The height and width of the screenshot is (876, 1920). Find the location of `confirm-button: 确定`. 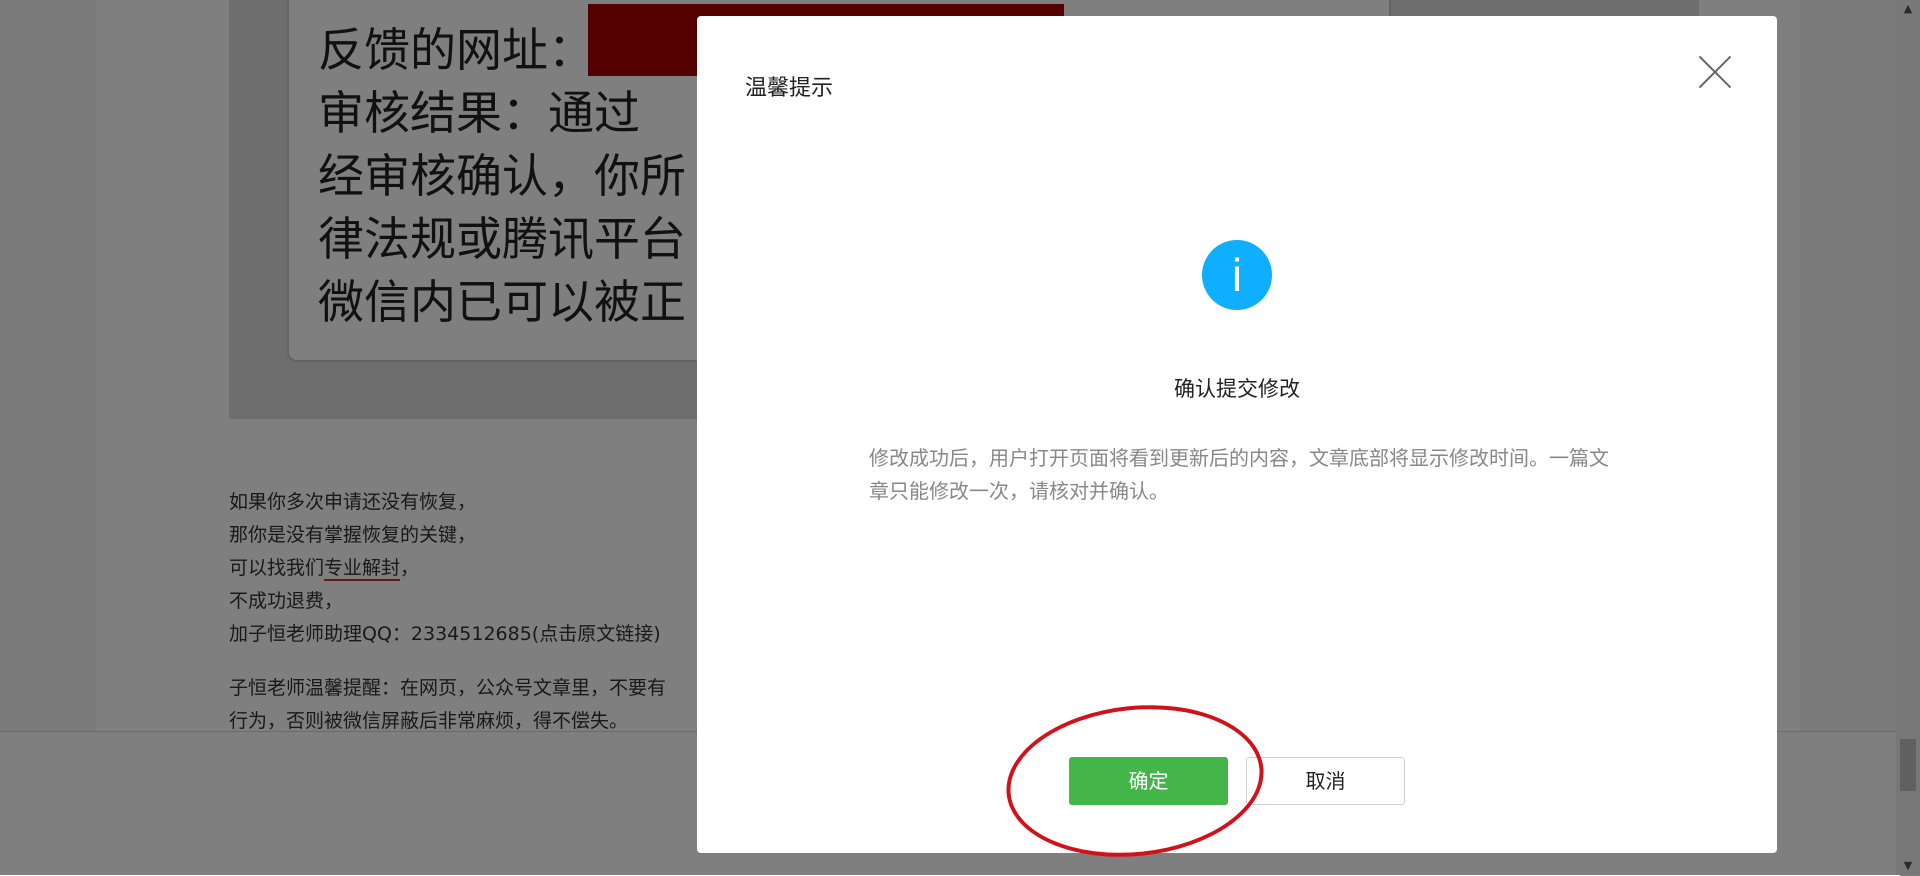

confirm-button: 确定 is located at coordinates (1148, 781).